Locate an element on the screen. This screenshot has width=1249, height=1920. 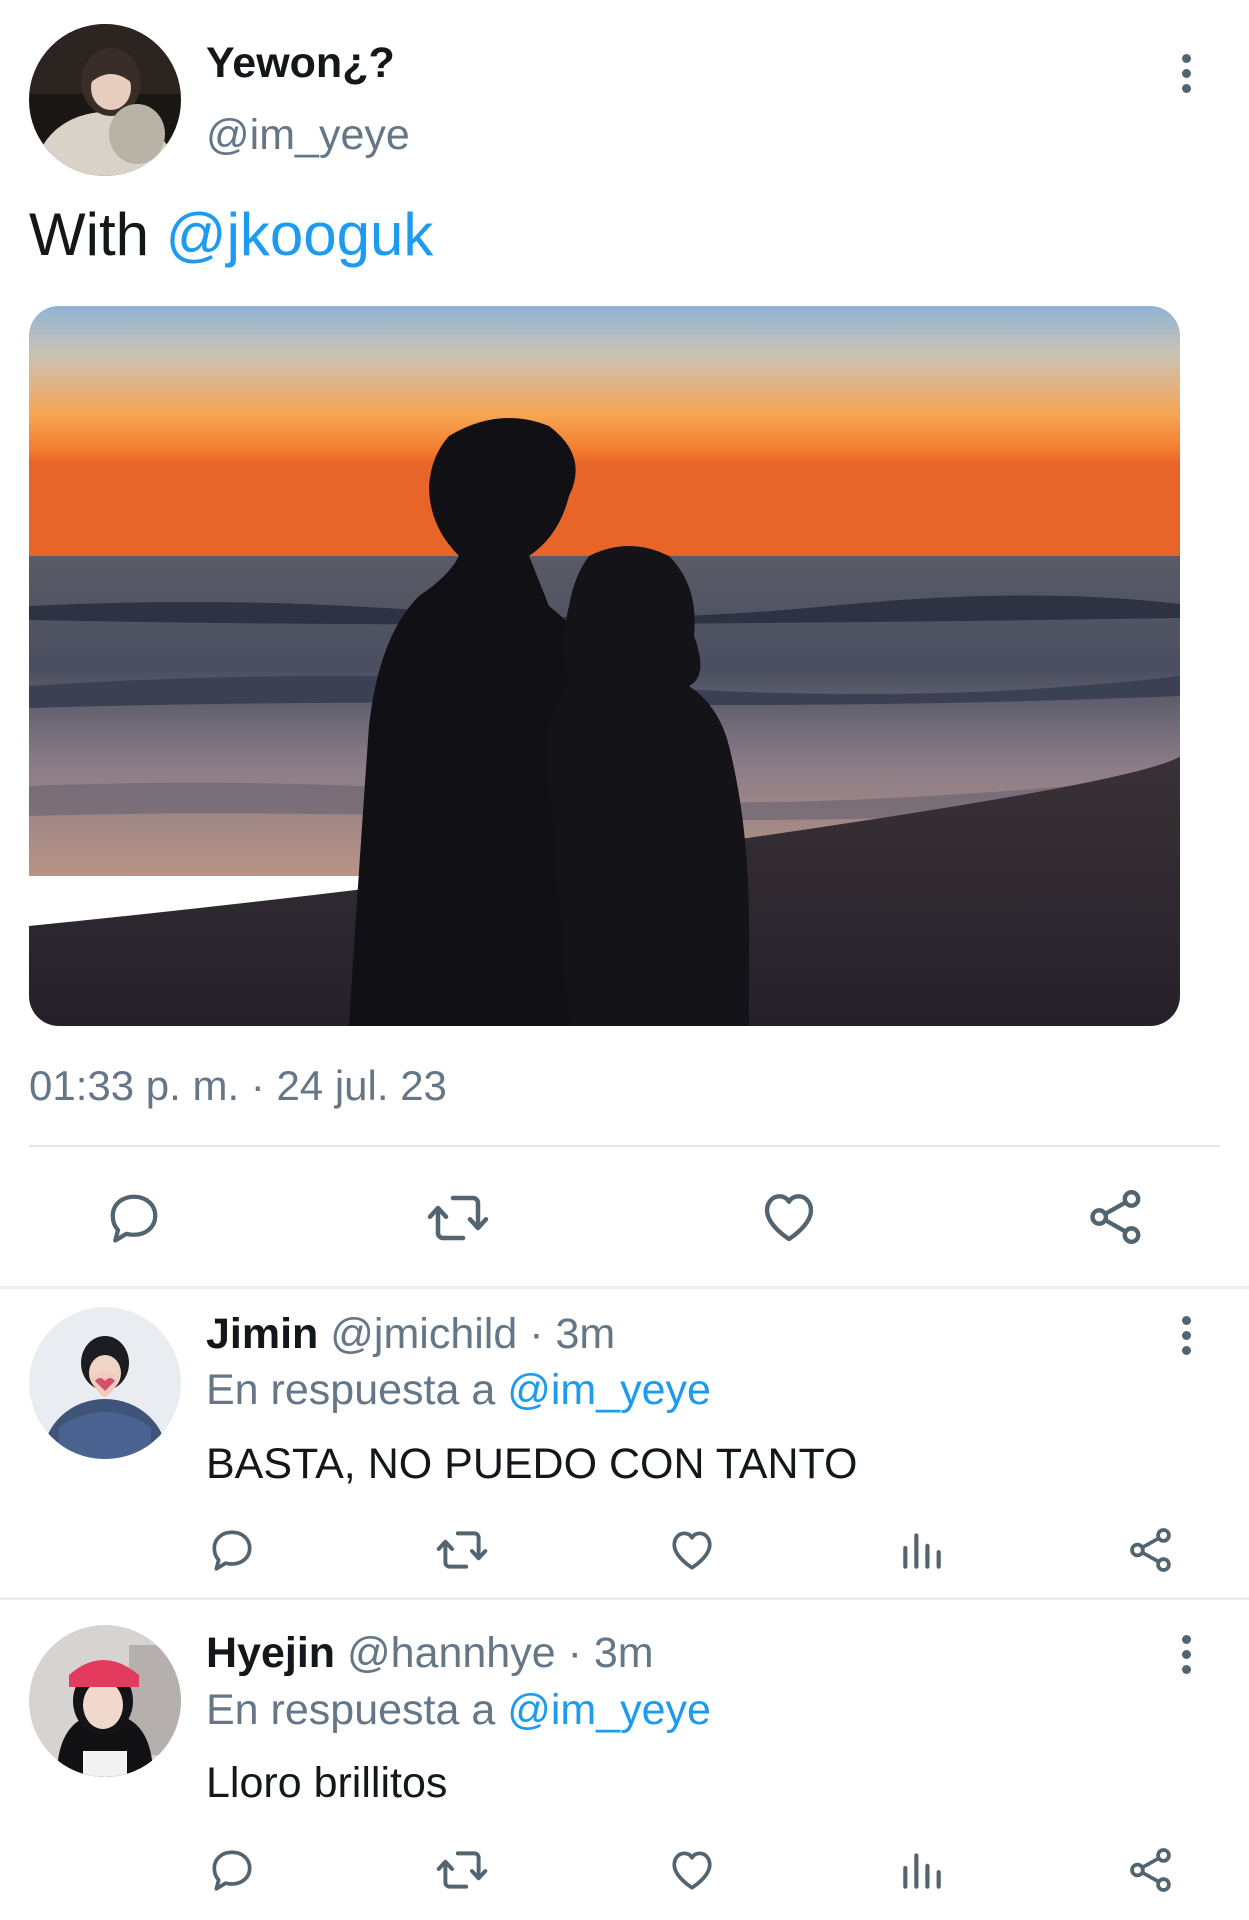
reply-author-handle: @jmichild is located at coordinates (423, 1334).